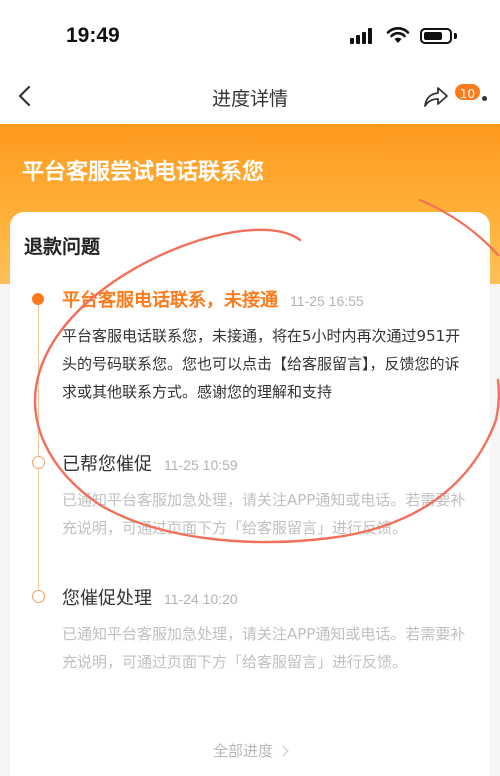  What do you see at coordinates (201, 599) in the screenshot?
I see `step-time: 11-24 10:20` at bounding box center [201, 599].